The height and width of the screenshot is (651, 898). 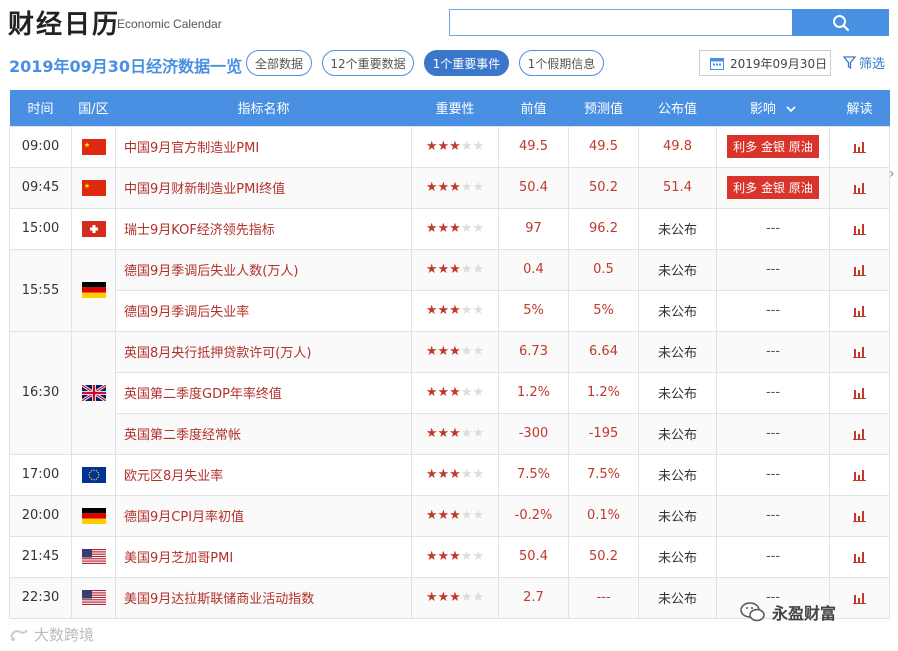 I want to click on previous-value: 7.5%, so click(x=533, y=474).